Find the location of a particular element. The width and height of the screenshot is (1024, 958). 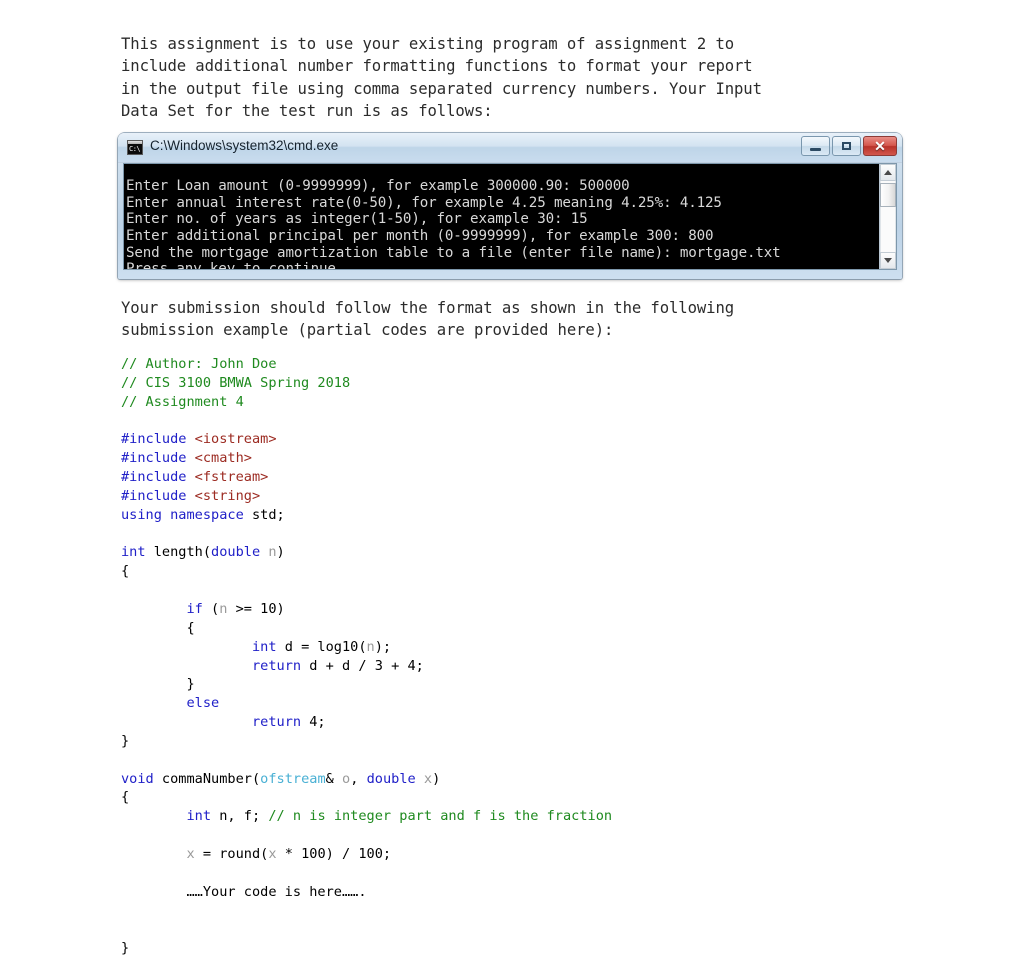

code-token: d = log10( is located at coordinates (321, 646).